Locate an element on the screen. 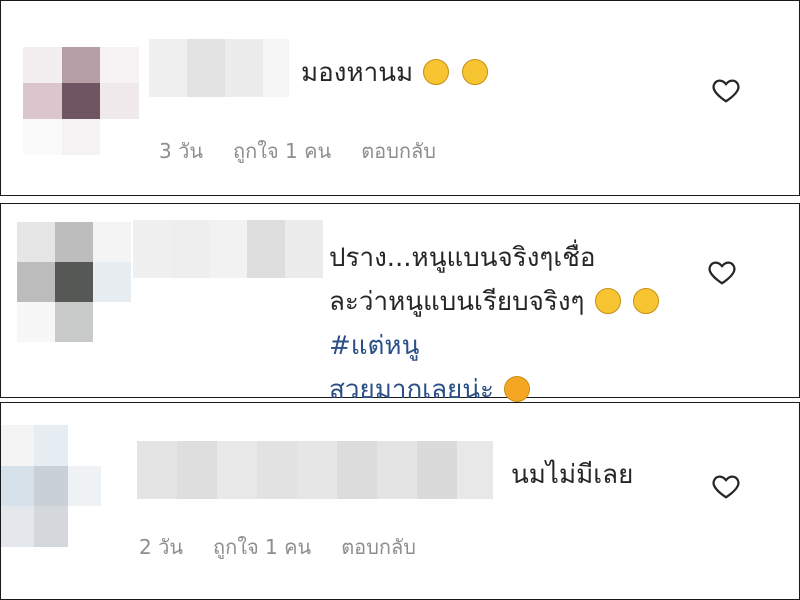  grinning-squinting-emoji-icon is located at coordinates (607, 300).